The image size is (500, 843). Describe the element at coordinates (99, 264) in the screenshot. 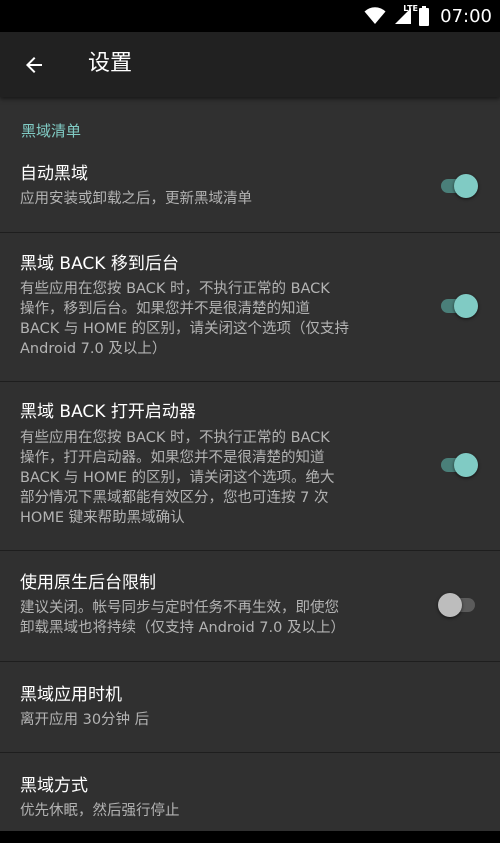

I see `pref-title: 黑域 BACK 移到后台` at that location.